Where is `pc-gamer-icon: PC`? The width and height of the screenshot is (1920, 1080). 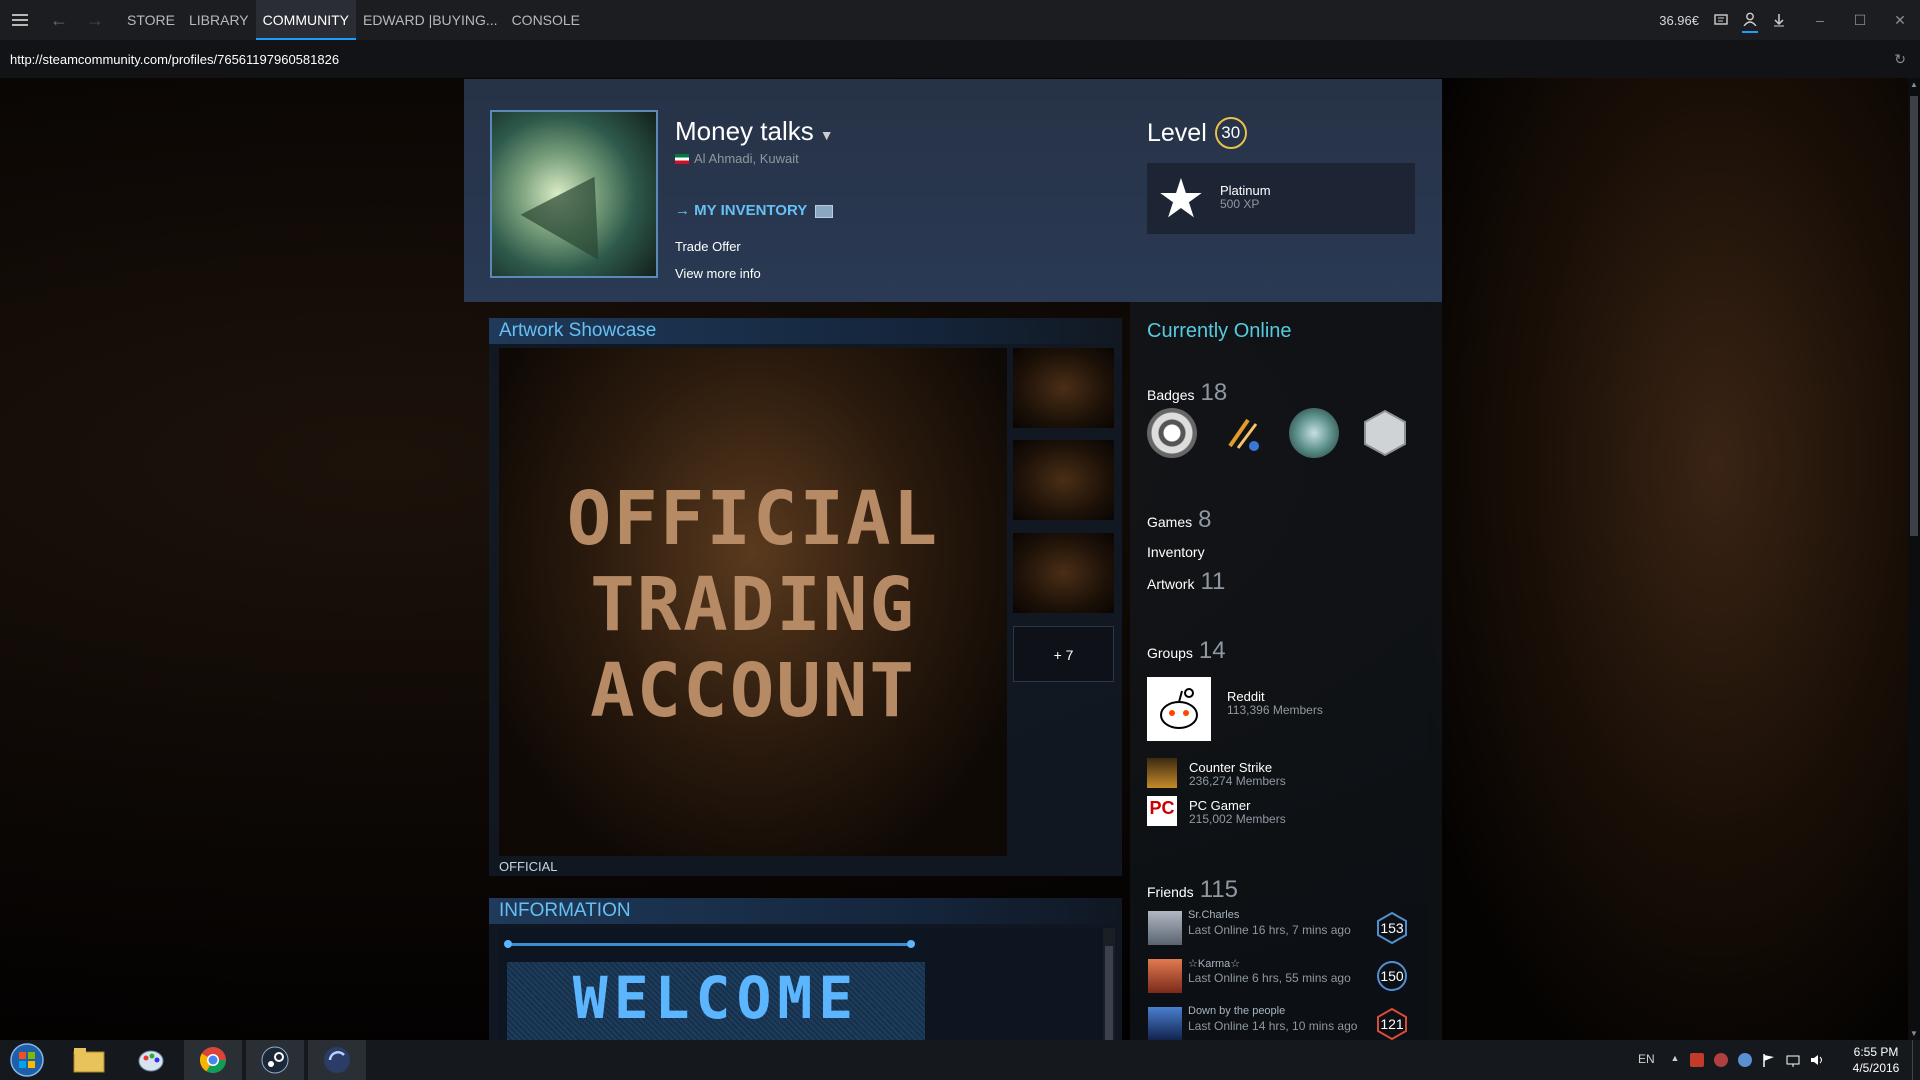
pc-gamer-icon: PC is located at coordinates (1162, 811).